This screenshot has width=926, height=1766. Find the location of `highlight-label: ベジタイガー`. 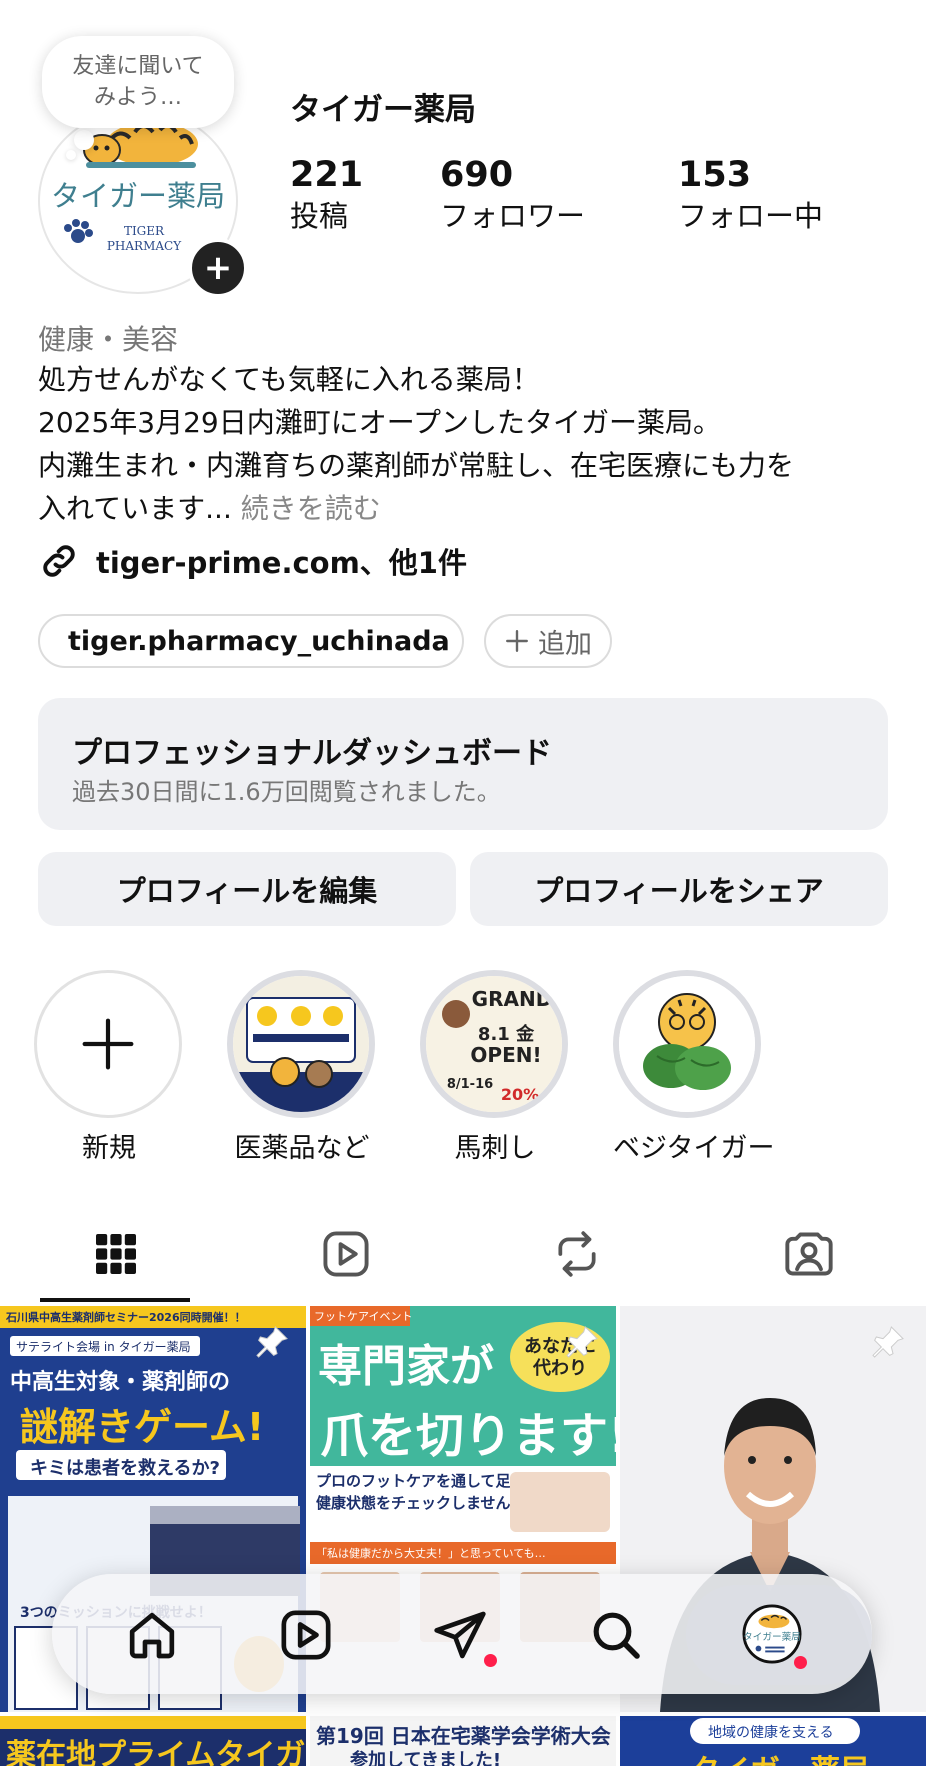

highlight-label: ベジタイガー is located at coordinates (694, 1148).